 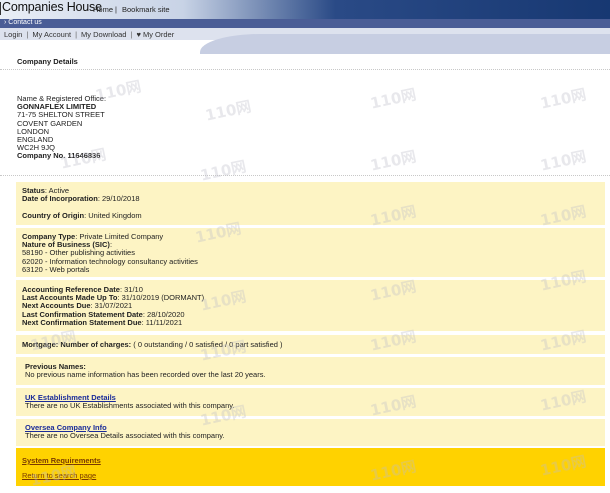 I want to click on contact-us-link: › Contact us, so click(x=23, y=22).